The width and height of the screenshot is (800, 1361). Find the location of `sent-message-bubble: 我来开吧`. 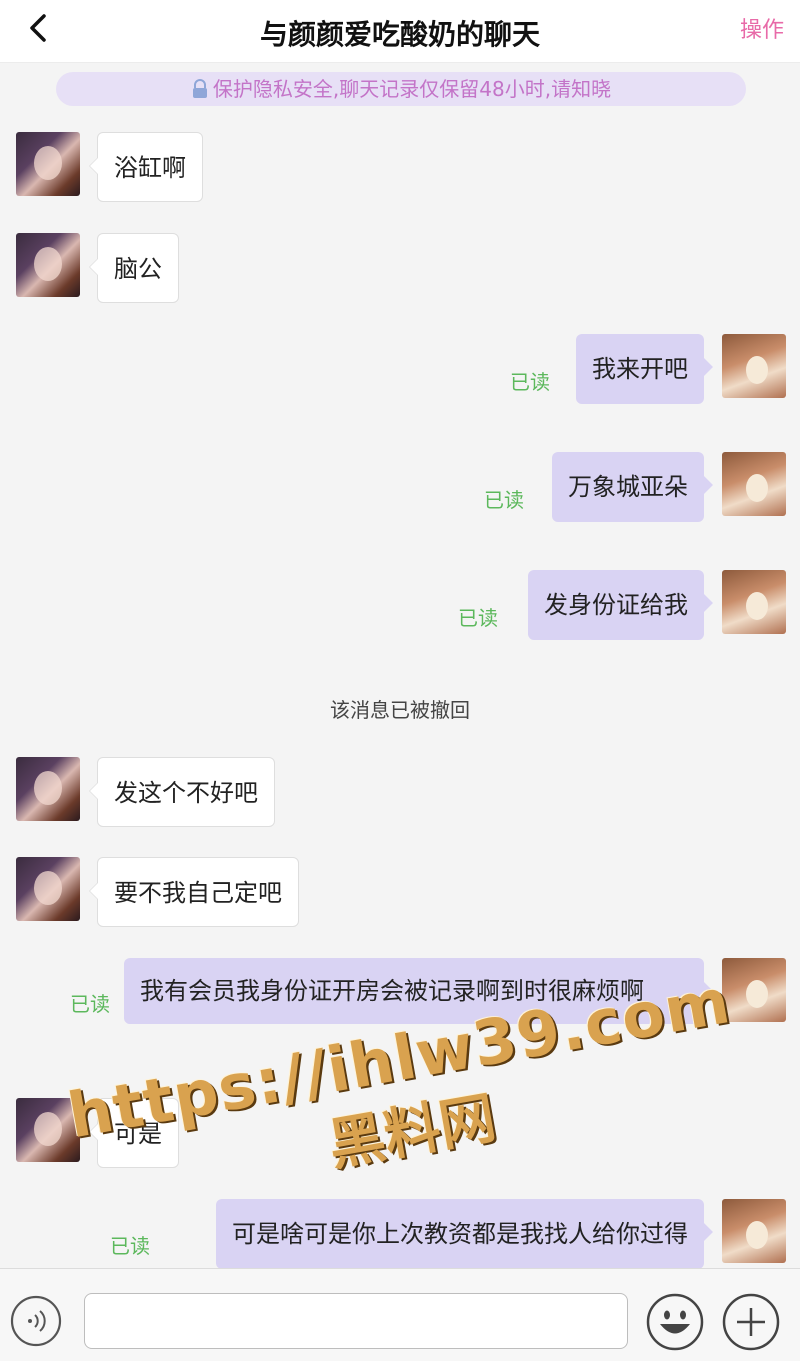

sent-message-bubble: 我来开吧 is located at coordinates (644, 369).